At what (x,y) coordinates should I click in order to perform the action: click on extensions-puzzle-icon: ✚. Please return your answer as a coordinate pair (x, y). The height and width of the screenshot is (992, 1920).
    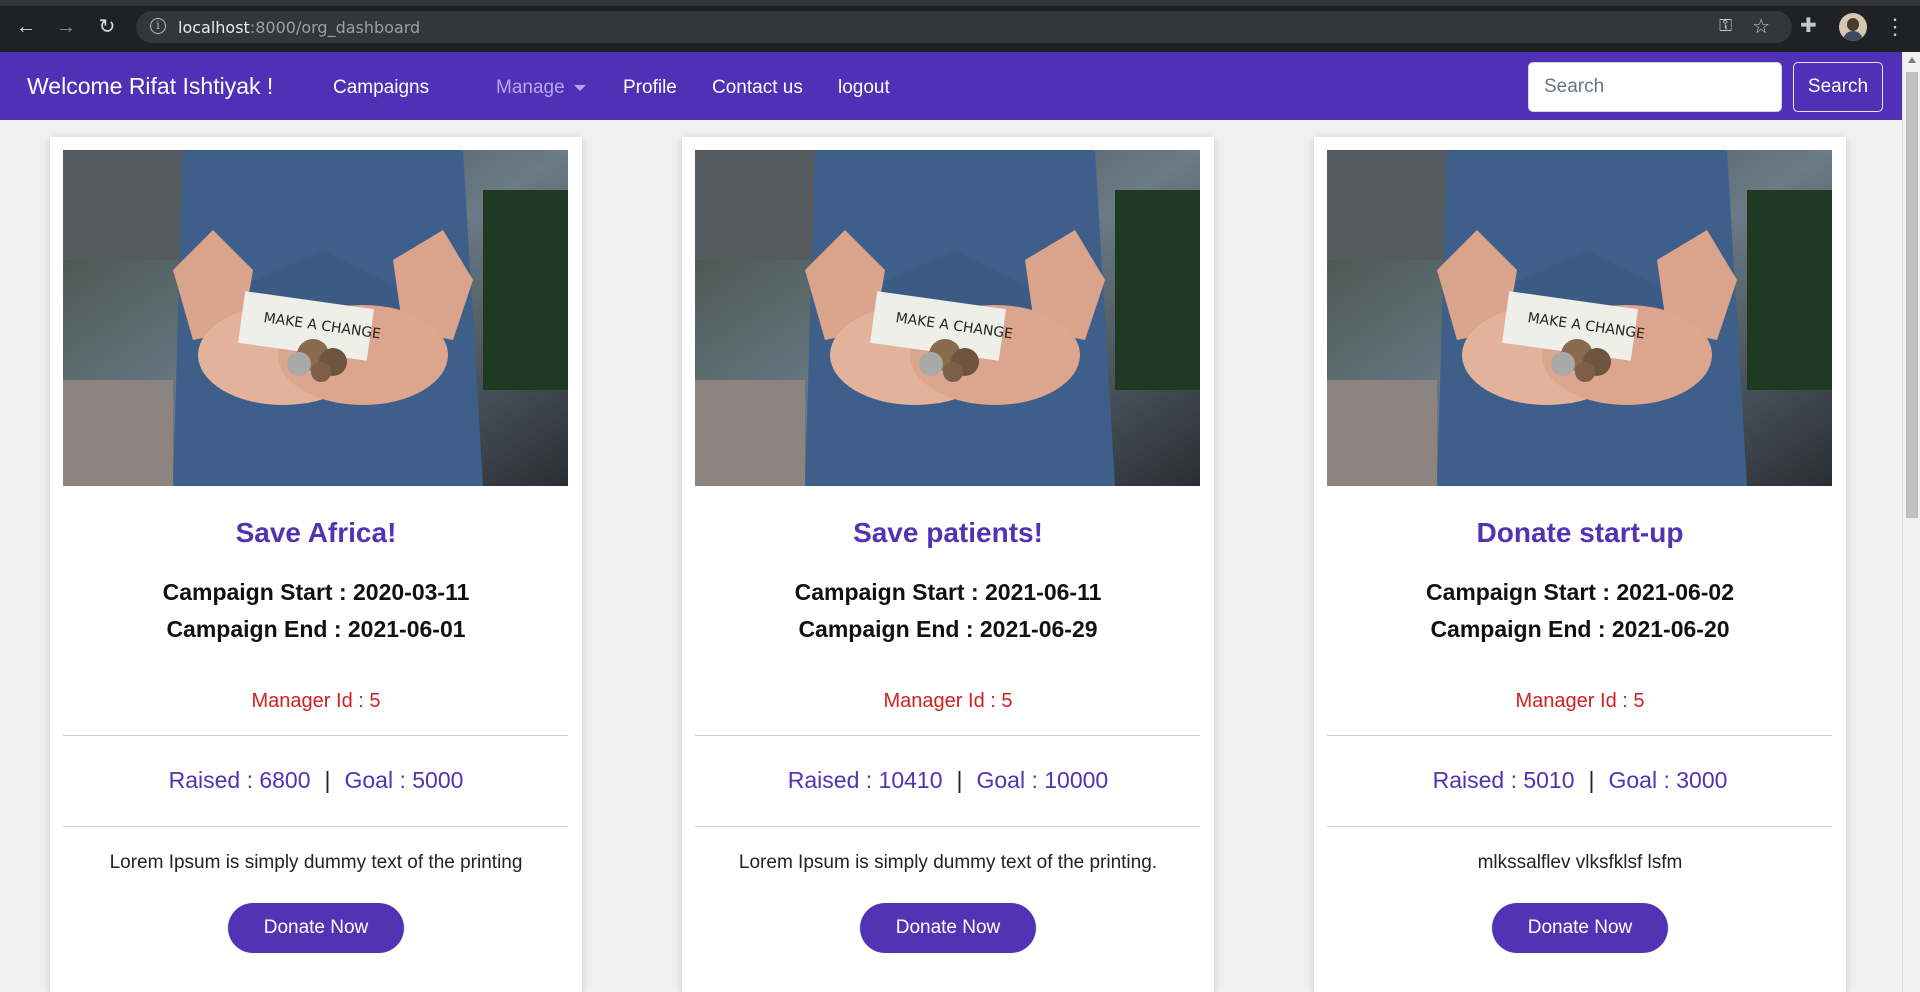
    Looking at the image, I should click on (1808, 25).